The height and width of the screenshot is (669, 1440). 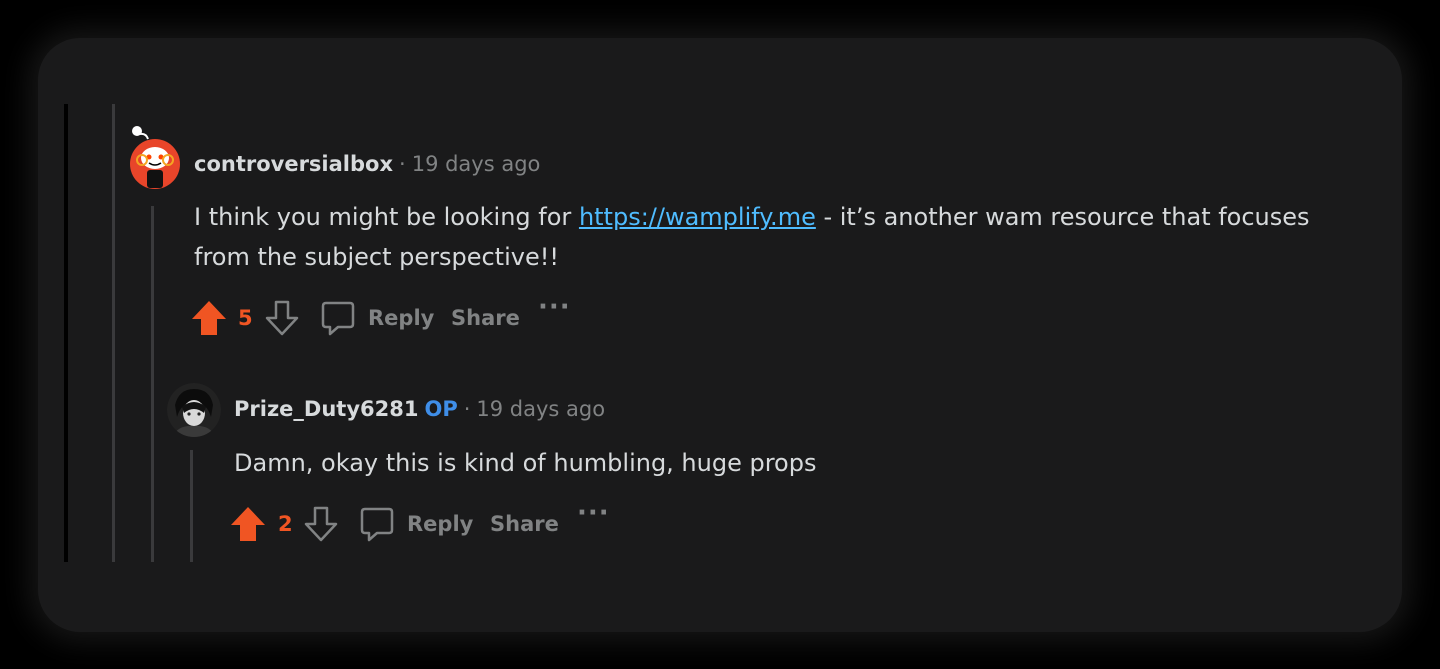 I want to click on snoo-avatar-icon, so click(x=155, y=157).